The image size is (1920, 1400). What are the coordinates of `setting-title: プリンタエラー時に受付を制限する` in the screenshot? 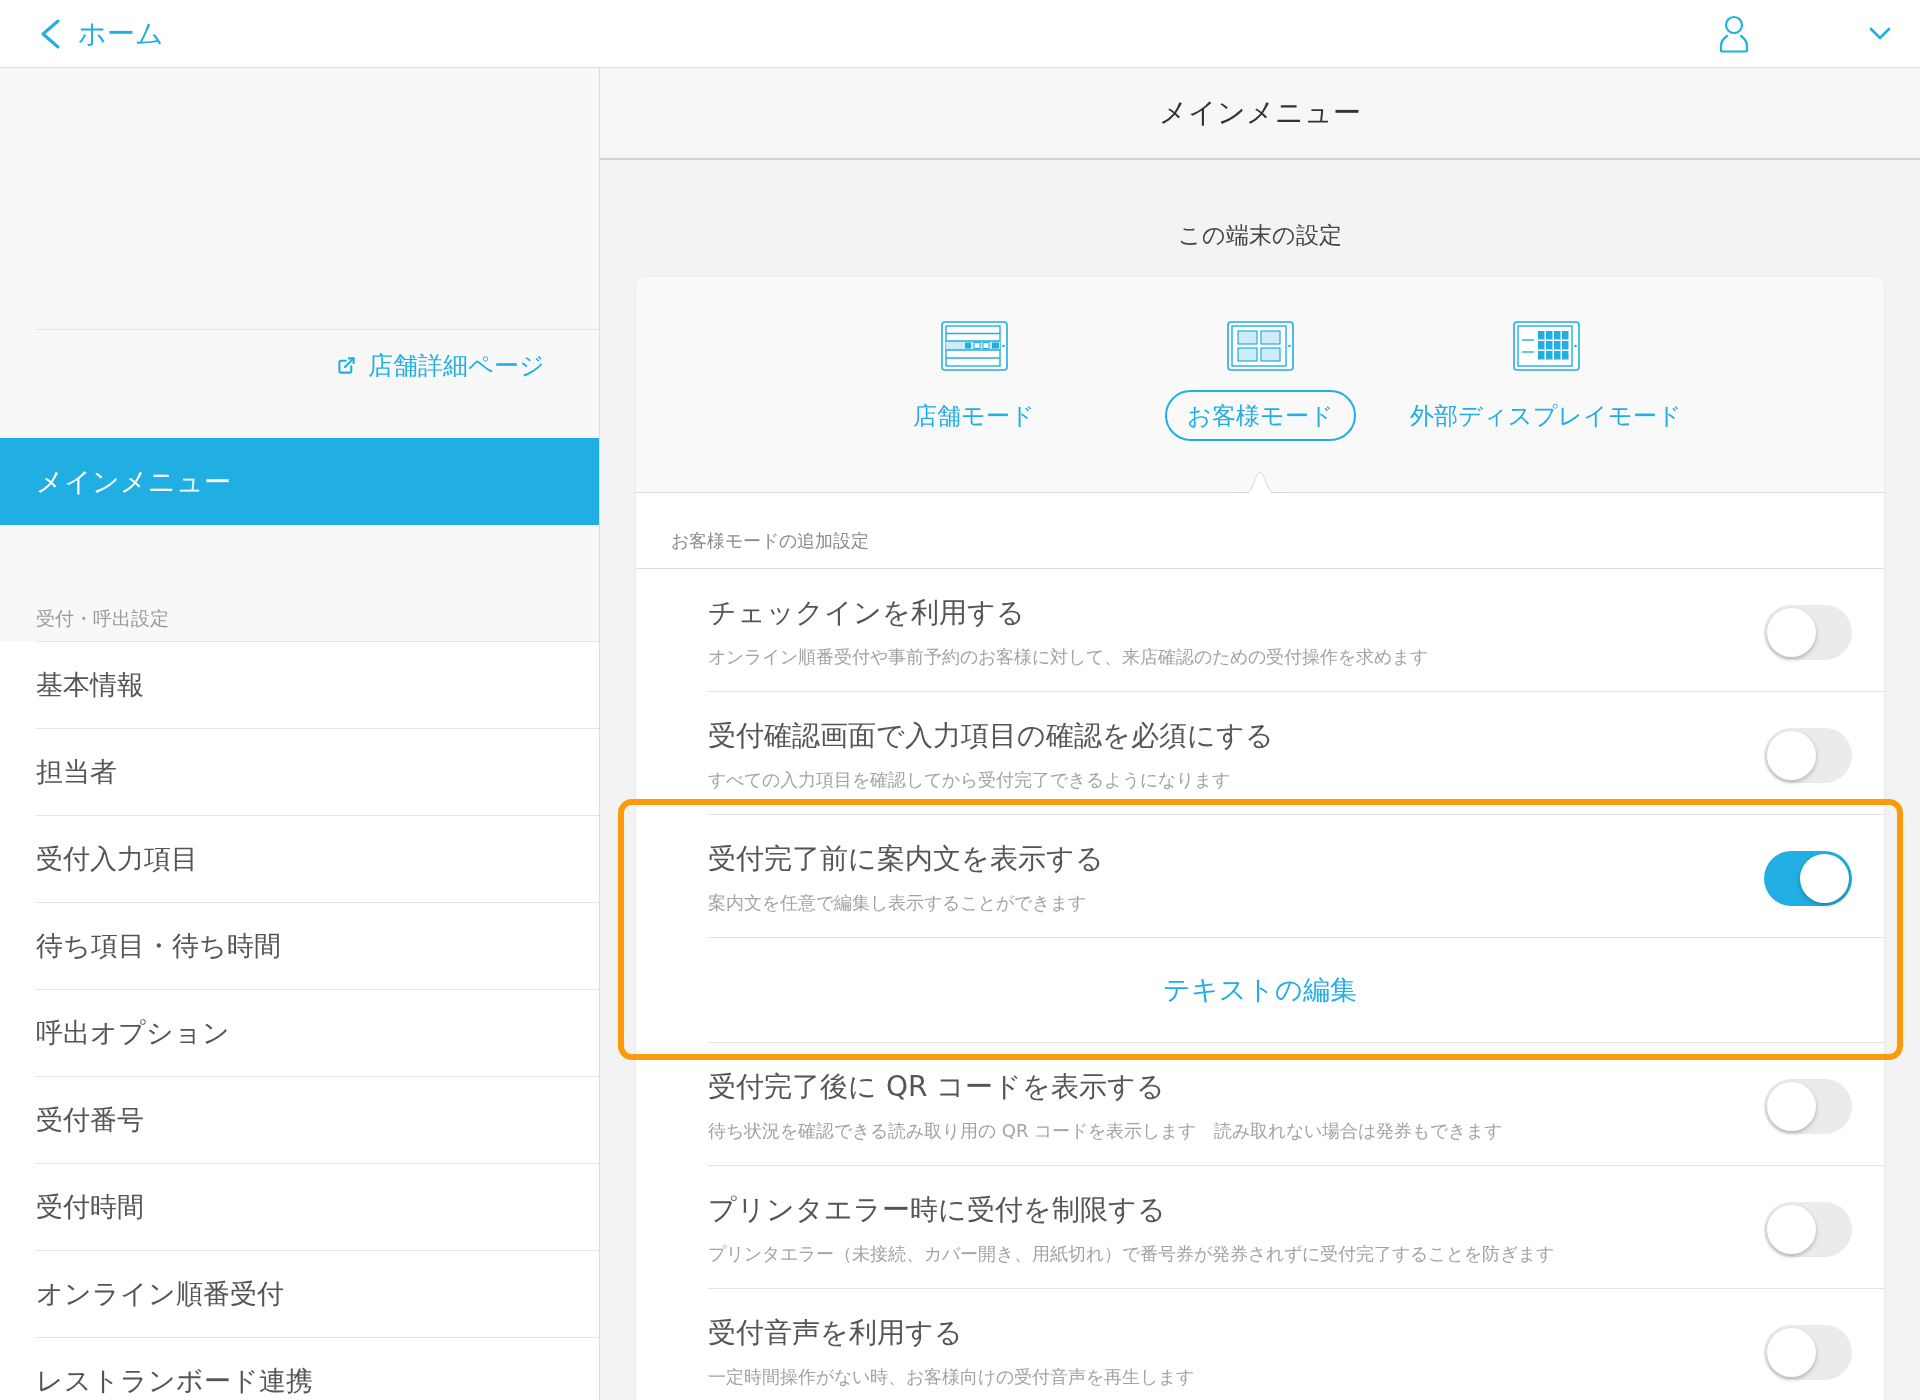 It's located at (937, 1210).